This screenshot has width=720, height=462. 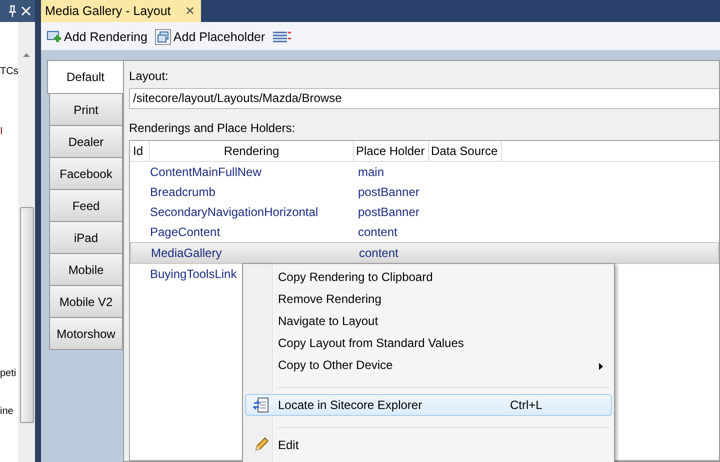 What do you see at coordinates (424, 98) in the screenshot?
I see `layout-field: /sitecore/layout/Layouts/Mazda/Browse` at bounding box center [424, 98].